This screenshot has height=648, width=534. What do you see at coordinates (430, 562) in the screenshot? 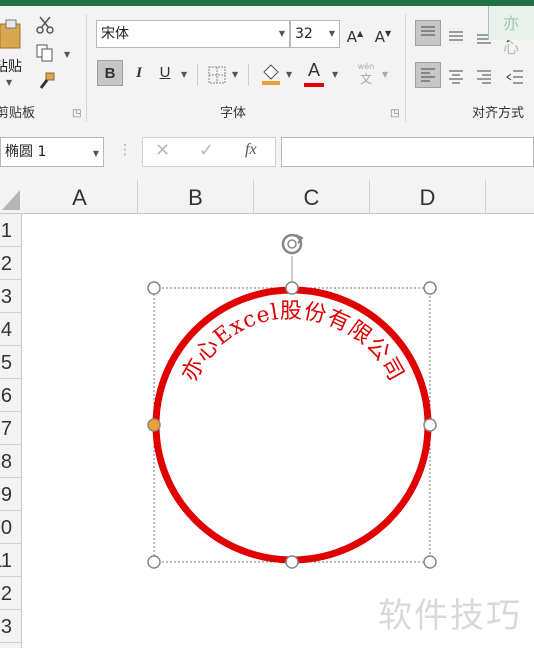
I see `resize-handle-bottom-right` at bounding box center [430, 562].